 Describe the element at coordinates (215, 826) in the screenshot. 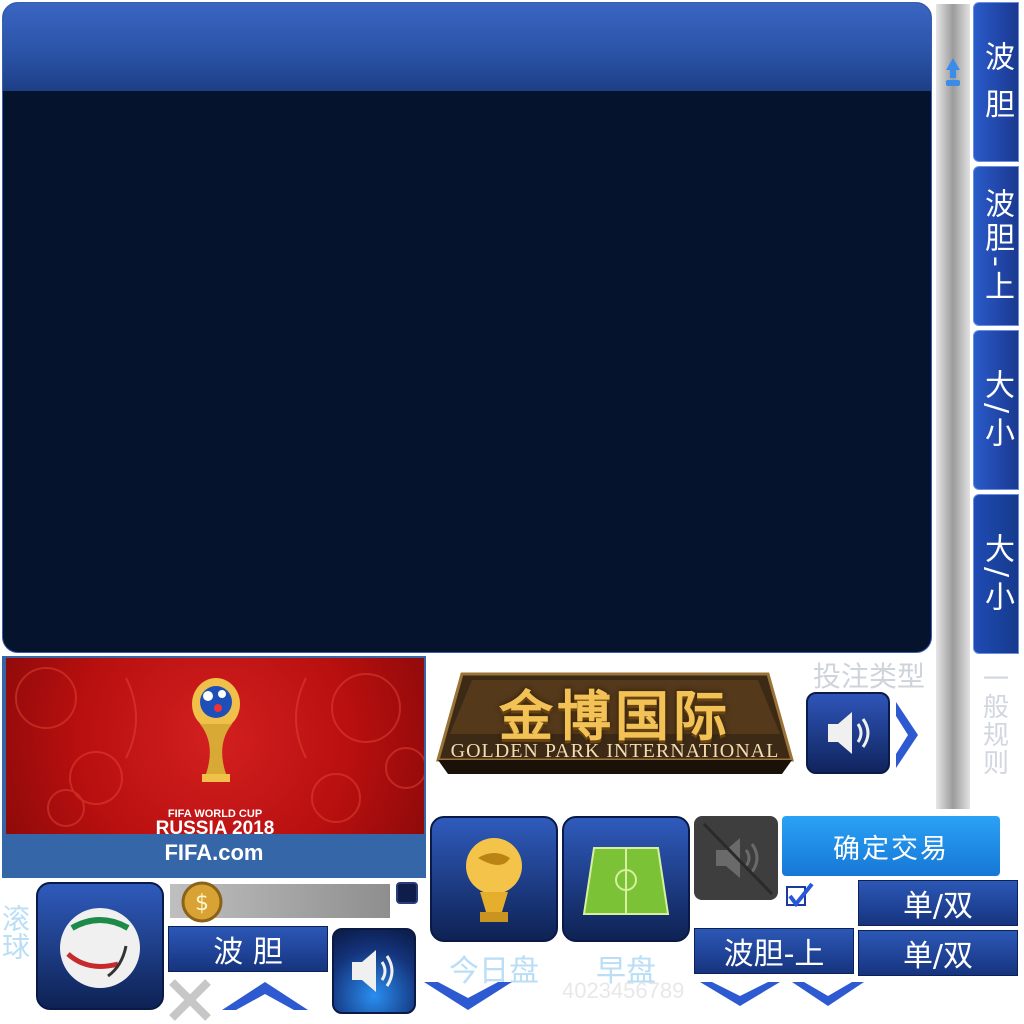

I see `banner-line2: RUSSIA 2018` at that location.